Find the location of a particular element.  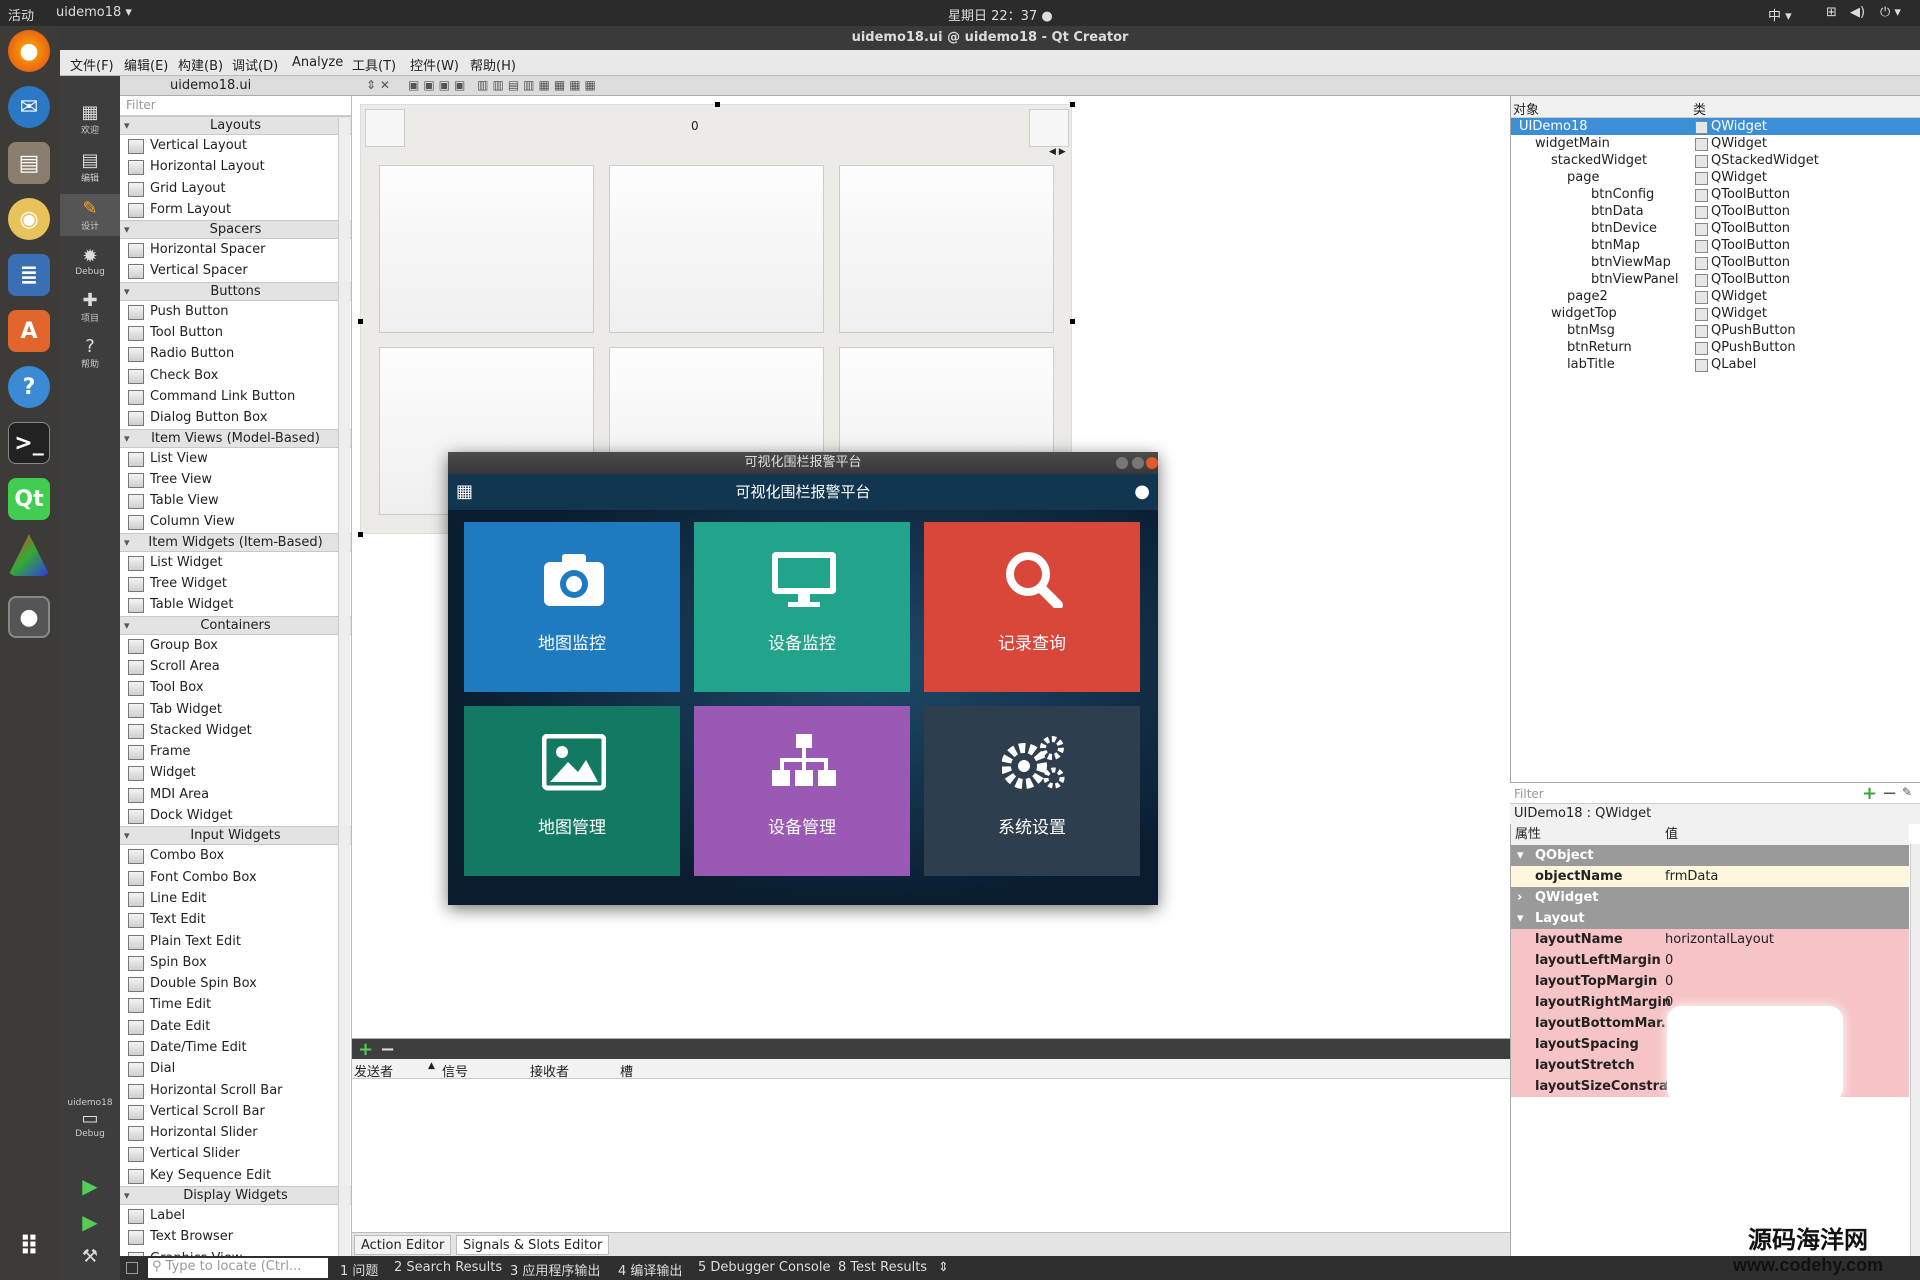

prism-app-icon is located at coordinates (29, 555).